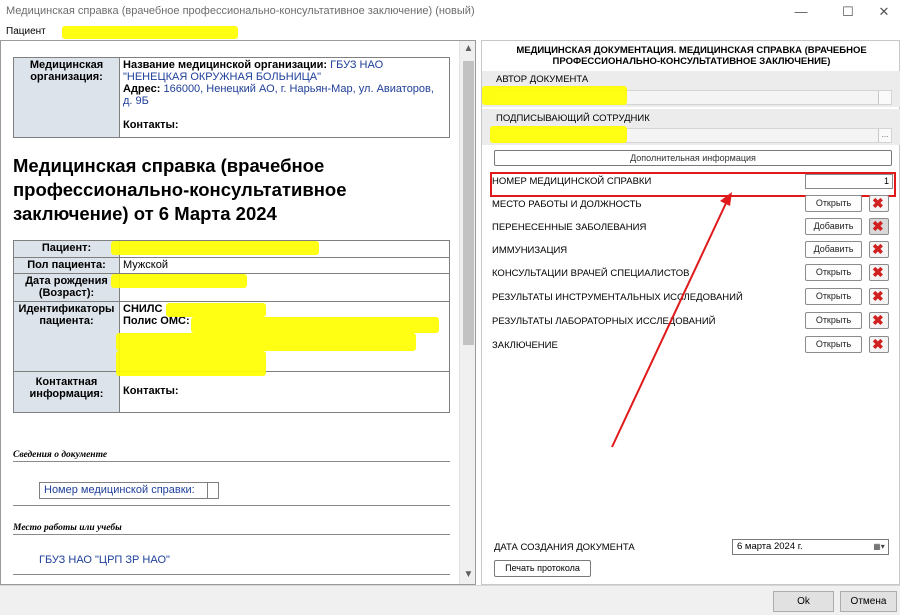 This screenshot has width=900, height=615. Describe the element at coordinates (468, 203) in the screenshot. I see `scroll-thumb` at that location.